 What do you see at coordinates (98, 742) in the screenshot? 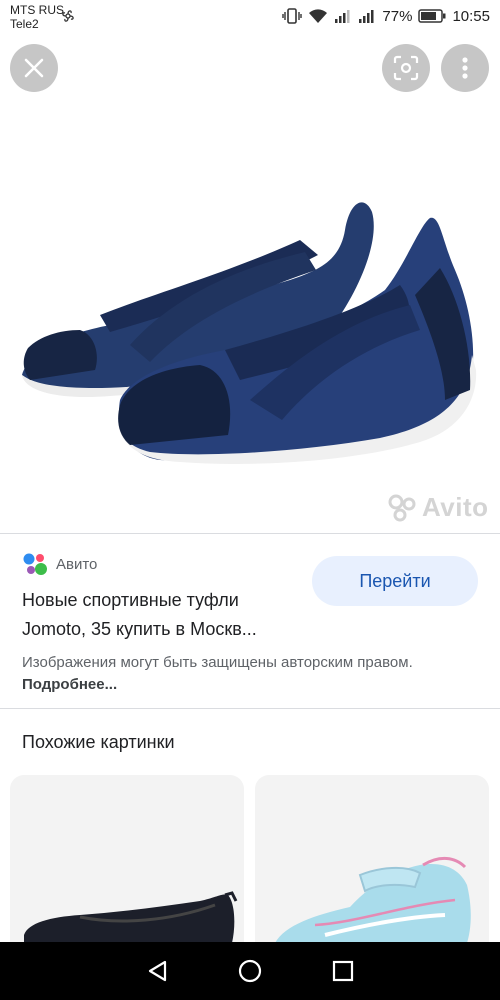
I see `similar-images-heading: Похожие картинки` at bounding box center [98, 742].